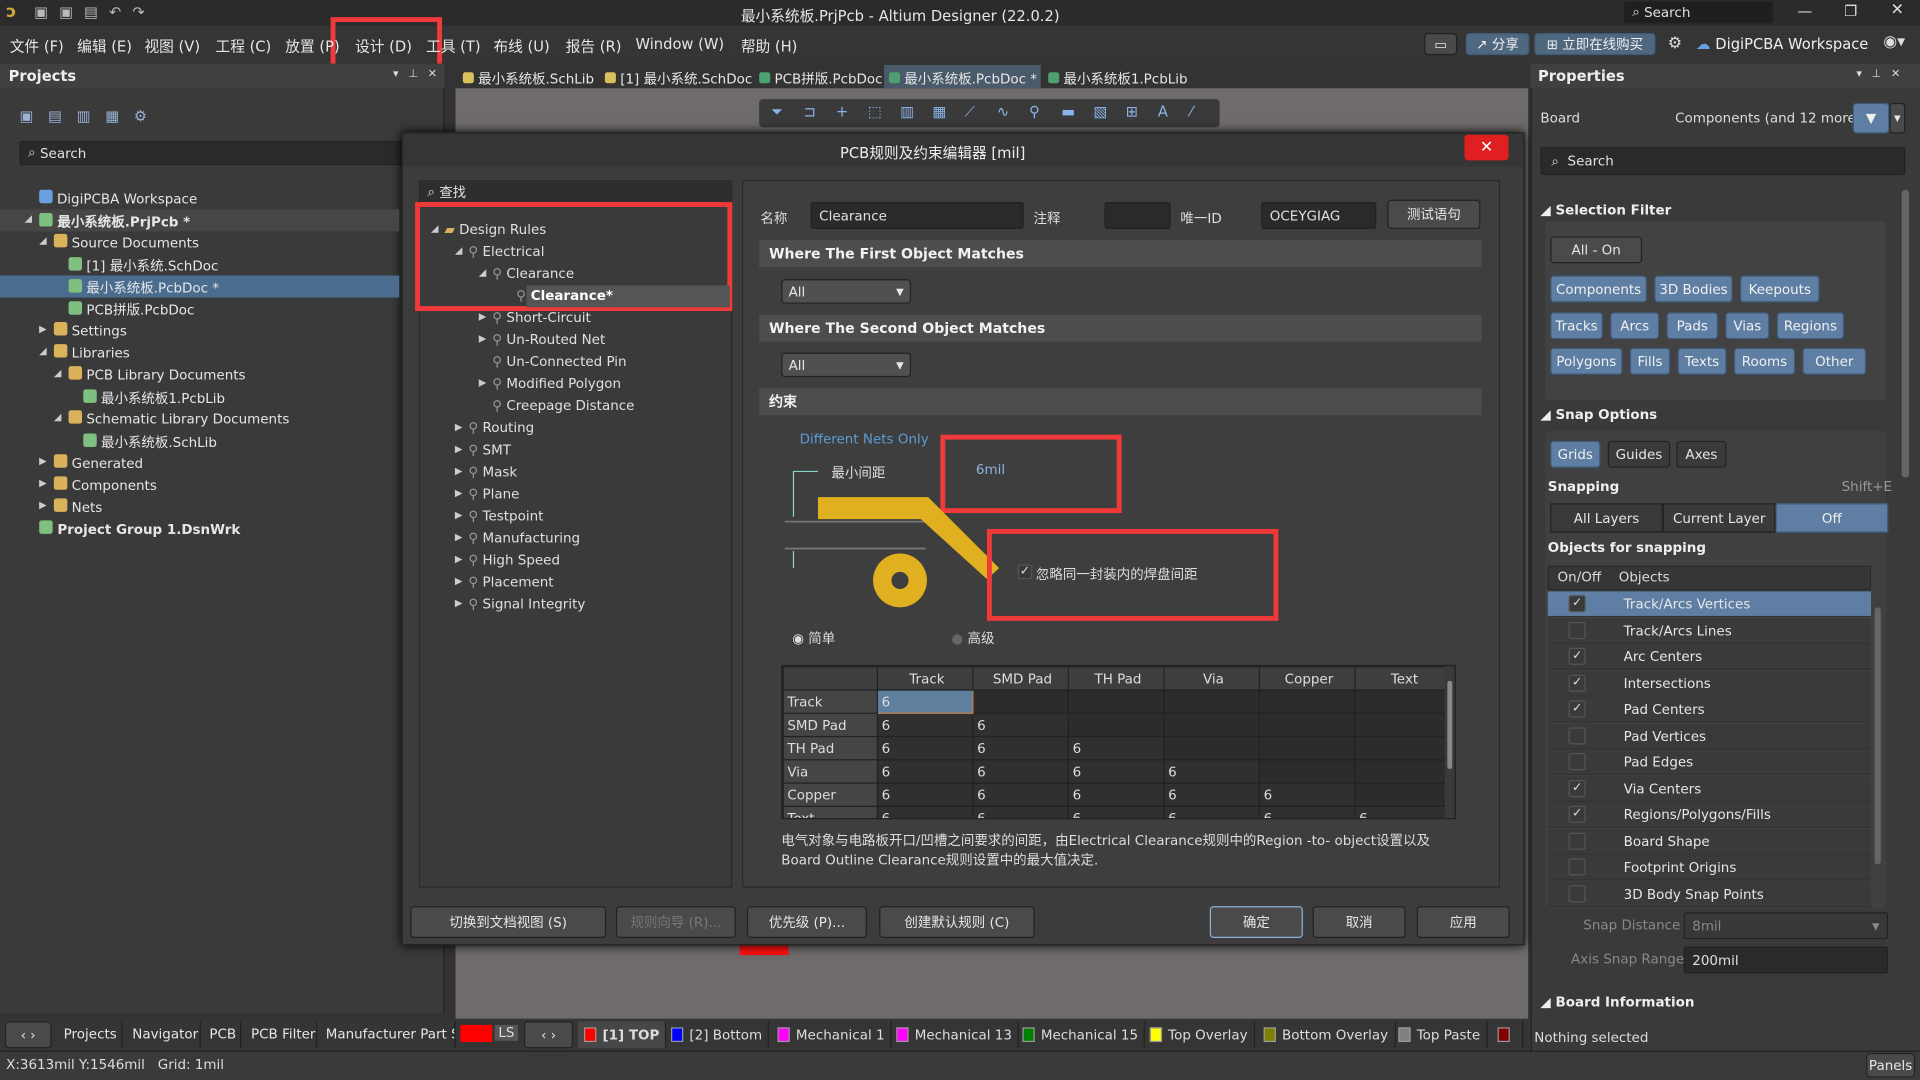  What do you see at coordinates (510, 582) in the screenshot?
I see `rule-tree-item: ⚲ Placement` at bounding box center [510, 582].